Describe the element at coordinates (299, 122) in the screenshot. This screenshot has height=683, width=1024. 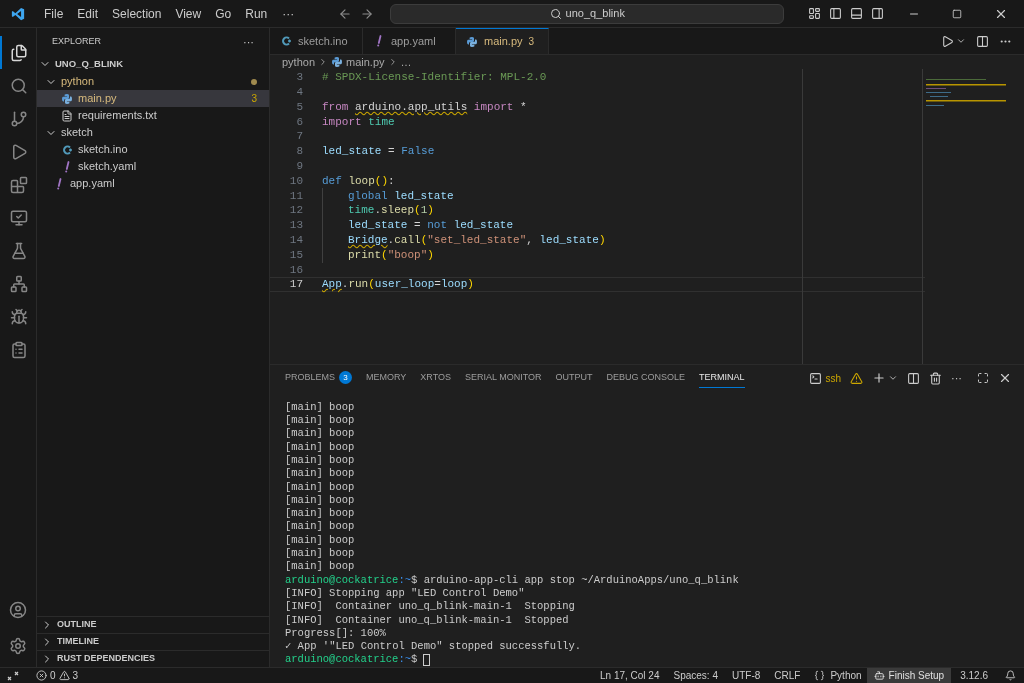
I see `line-number: 6` at that location.